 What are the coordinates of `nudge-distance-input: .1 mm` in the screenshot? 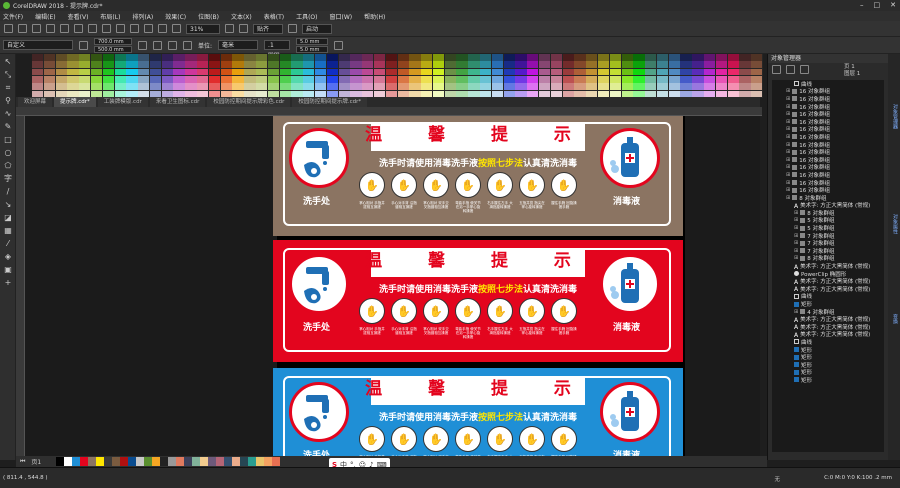 It's located at (277, 49).